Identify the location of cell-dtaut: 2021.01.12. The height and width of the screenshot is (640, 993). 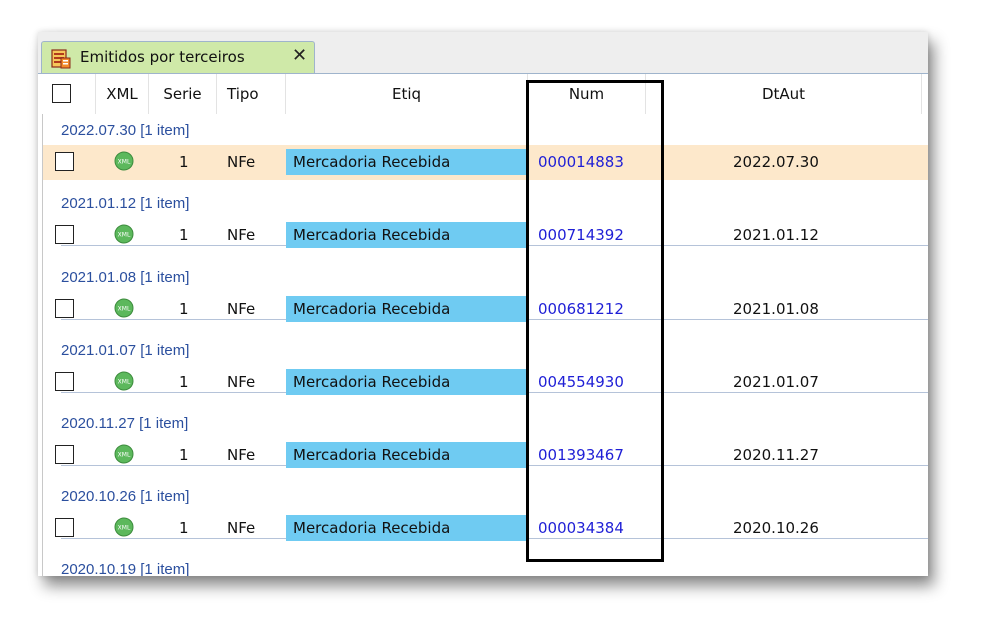
(776, 235).